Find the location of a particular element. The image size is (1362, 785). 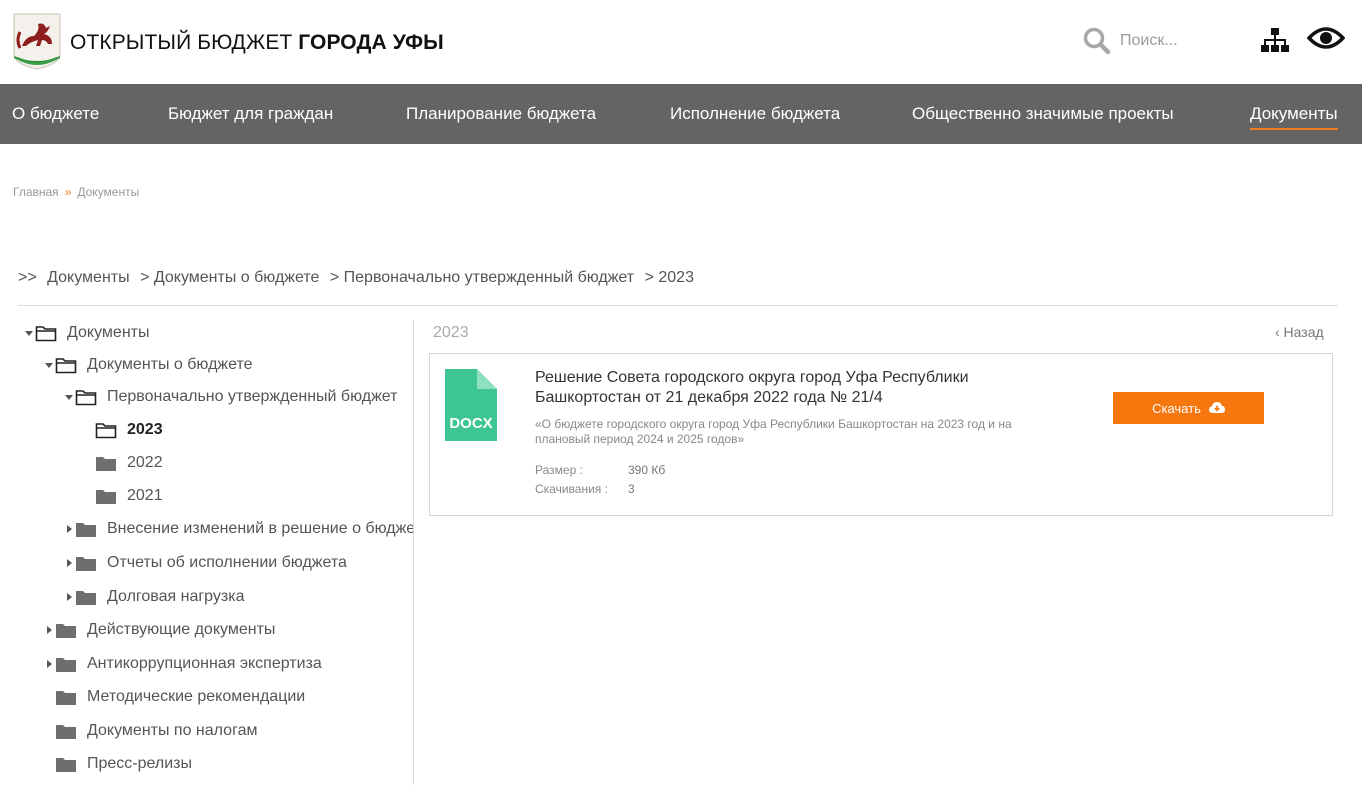

path-divider is located at coordinates (678, 305).